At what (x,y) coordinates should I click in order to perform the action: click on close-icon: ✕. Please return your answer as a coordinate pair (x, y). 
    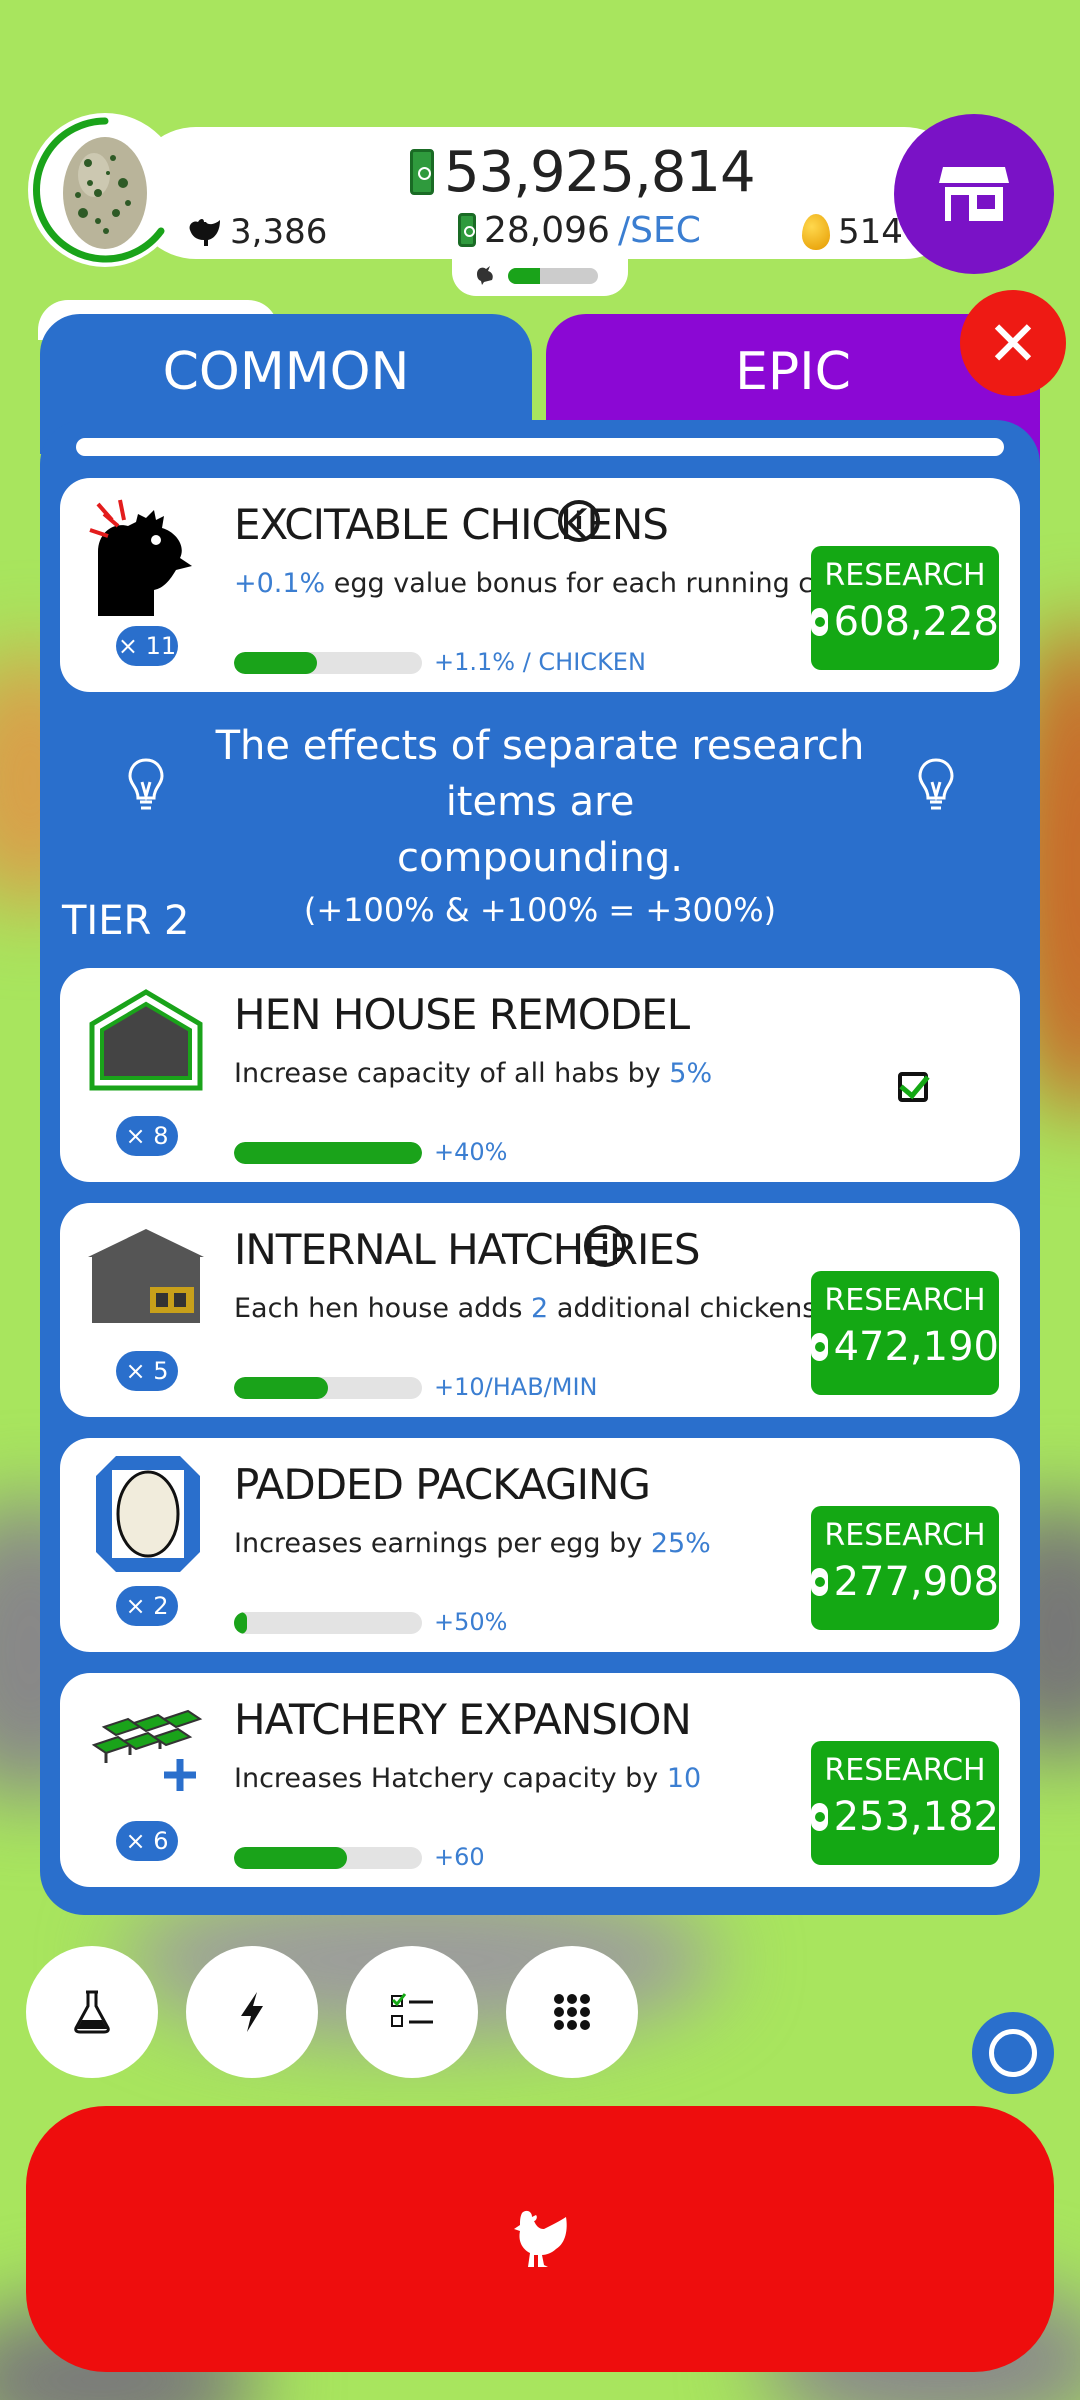
    Looking at the image, I should click on (1013, 343).